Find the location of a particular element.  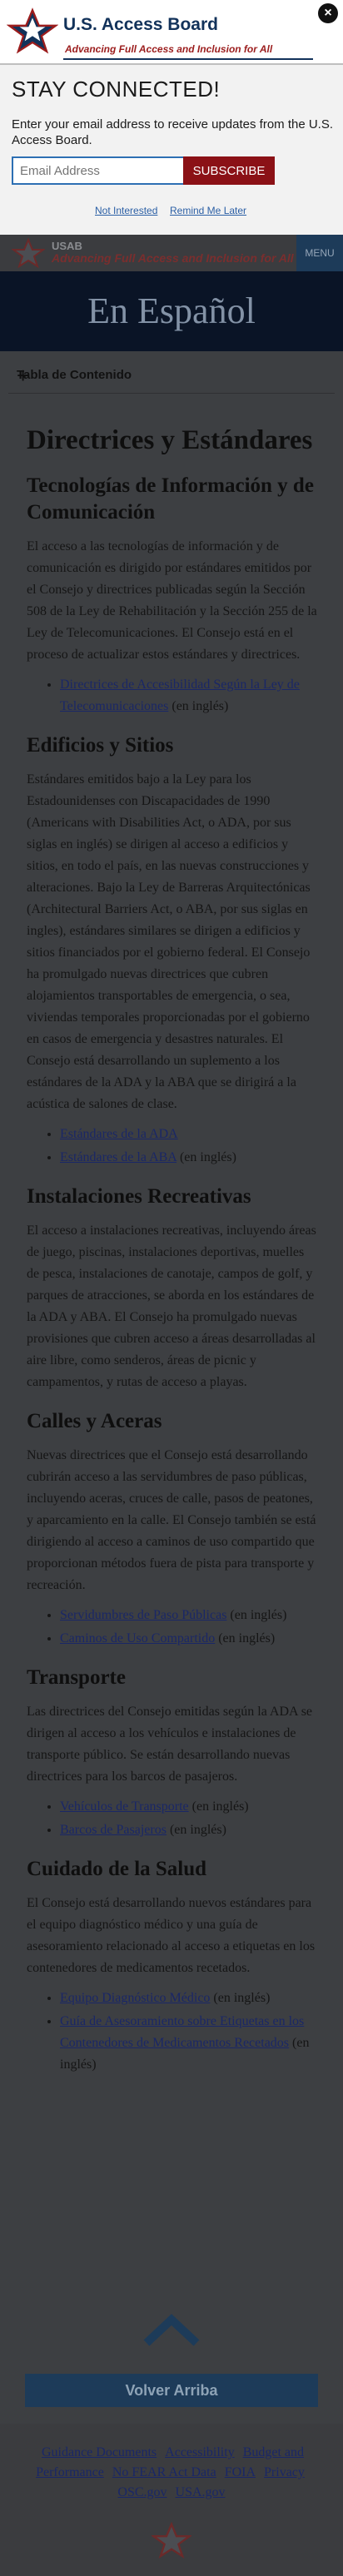

footer-link-usa-gov: USA.gov is located at coordinates (201, 2492).